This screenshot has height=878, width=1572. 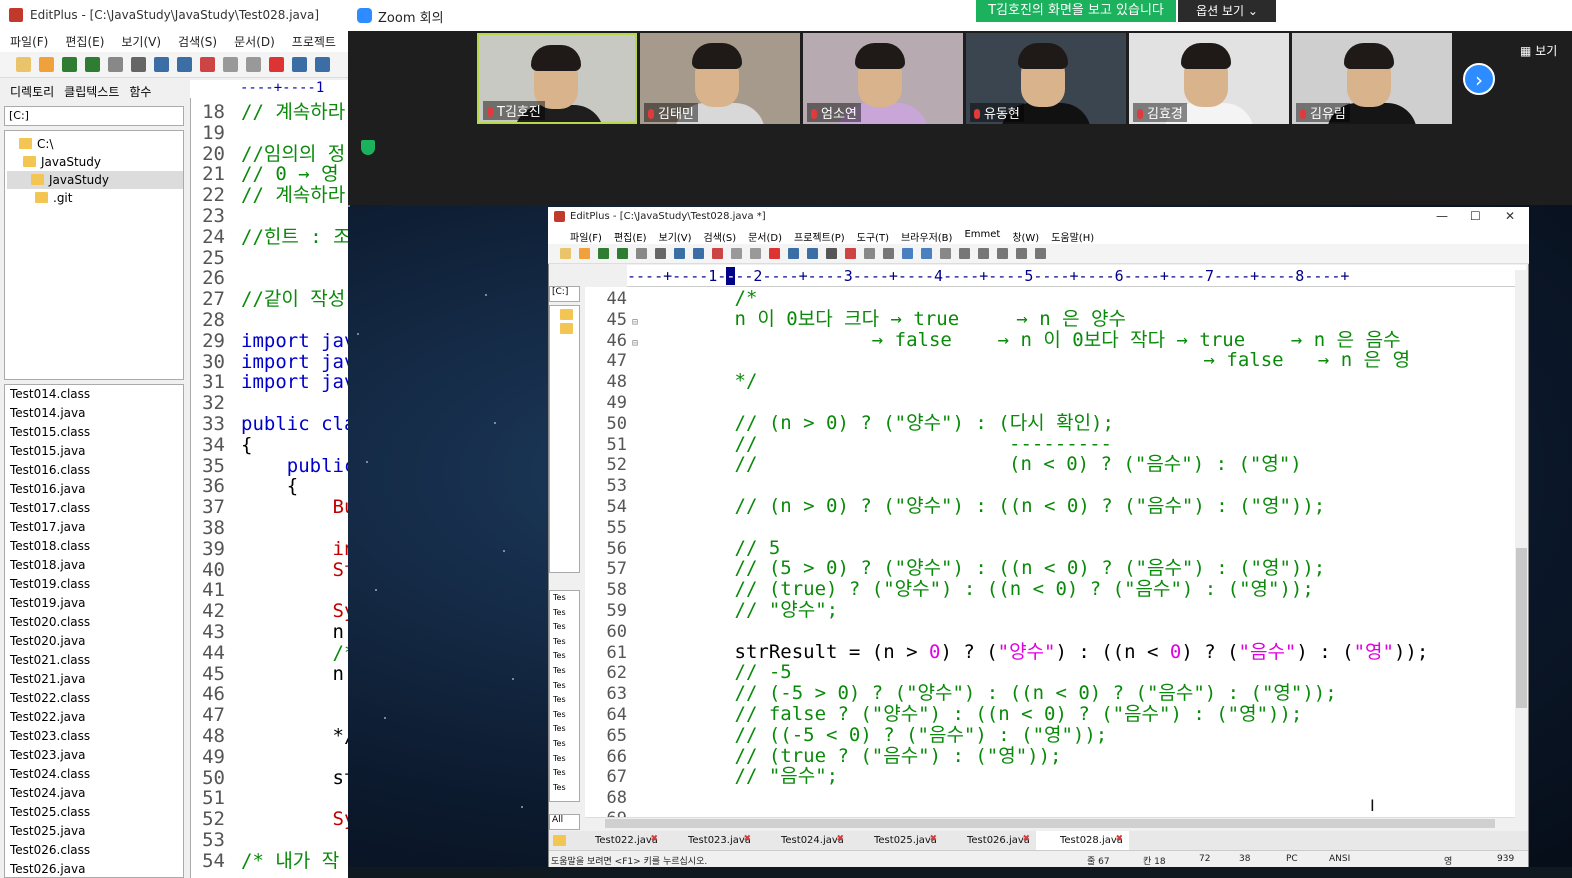 What do you see at coordinates (1209, 78) in the screenshot?
I see `participant-video: 김효경` at bounding box center [1209, 78].